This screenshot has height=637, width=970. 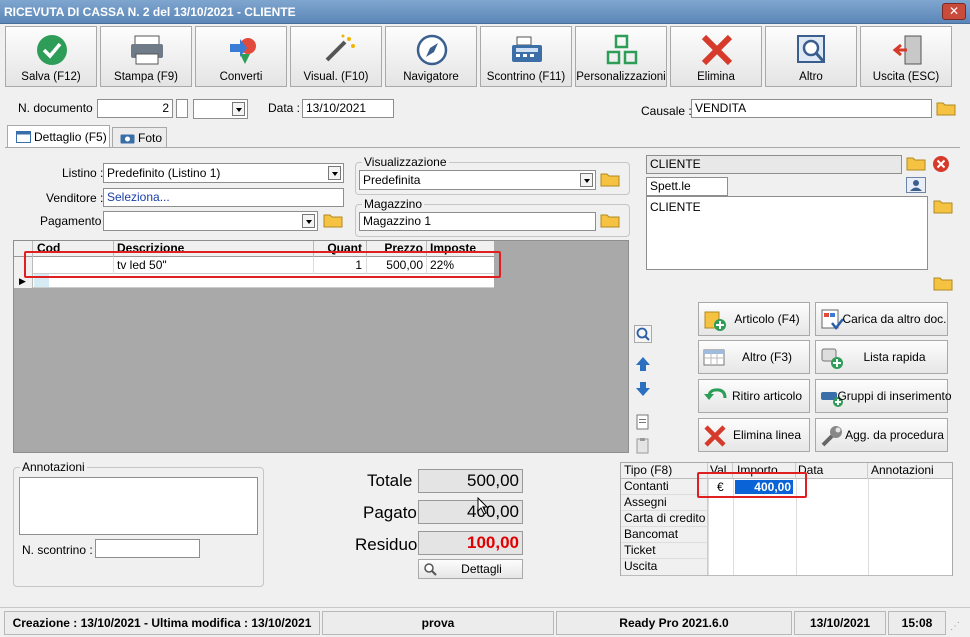 What do you see at coordinates (470, 481) in the screenshot?
I see `totale-value: 500,00` at bounding box center [470, 481].